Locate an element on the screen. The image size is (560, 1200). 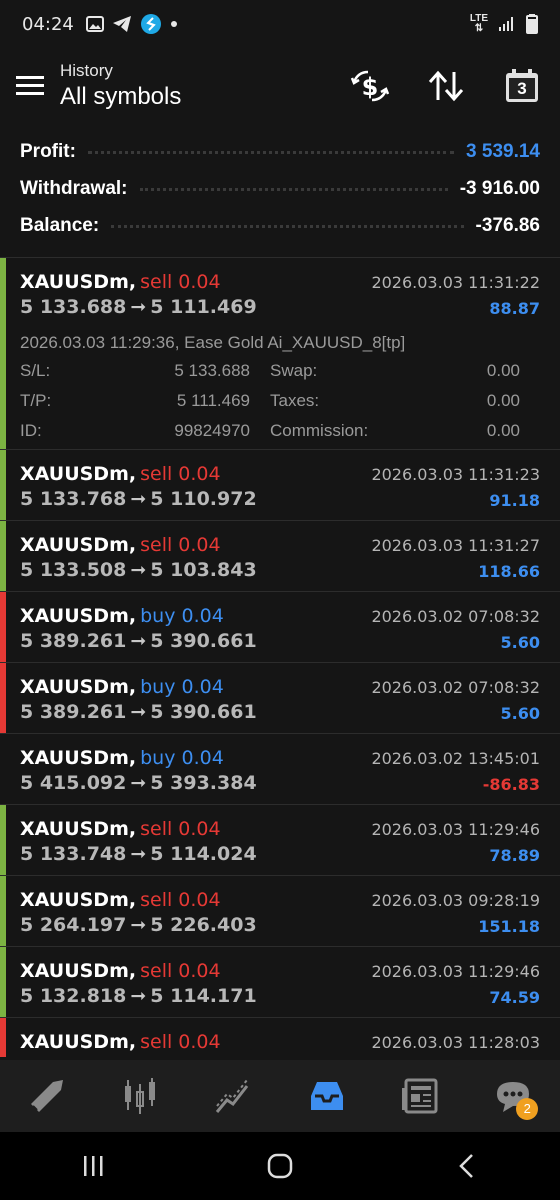
trade-time: 2026.03.03 09:28:19 is located at coordinates (455, 900).